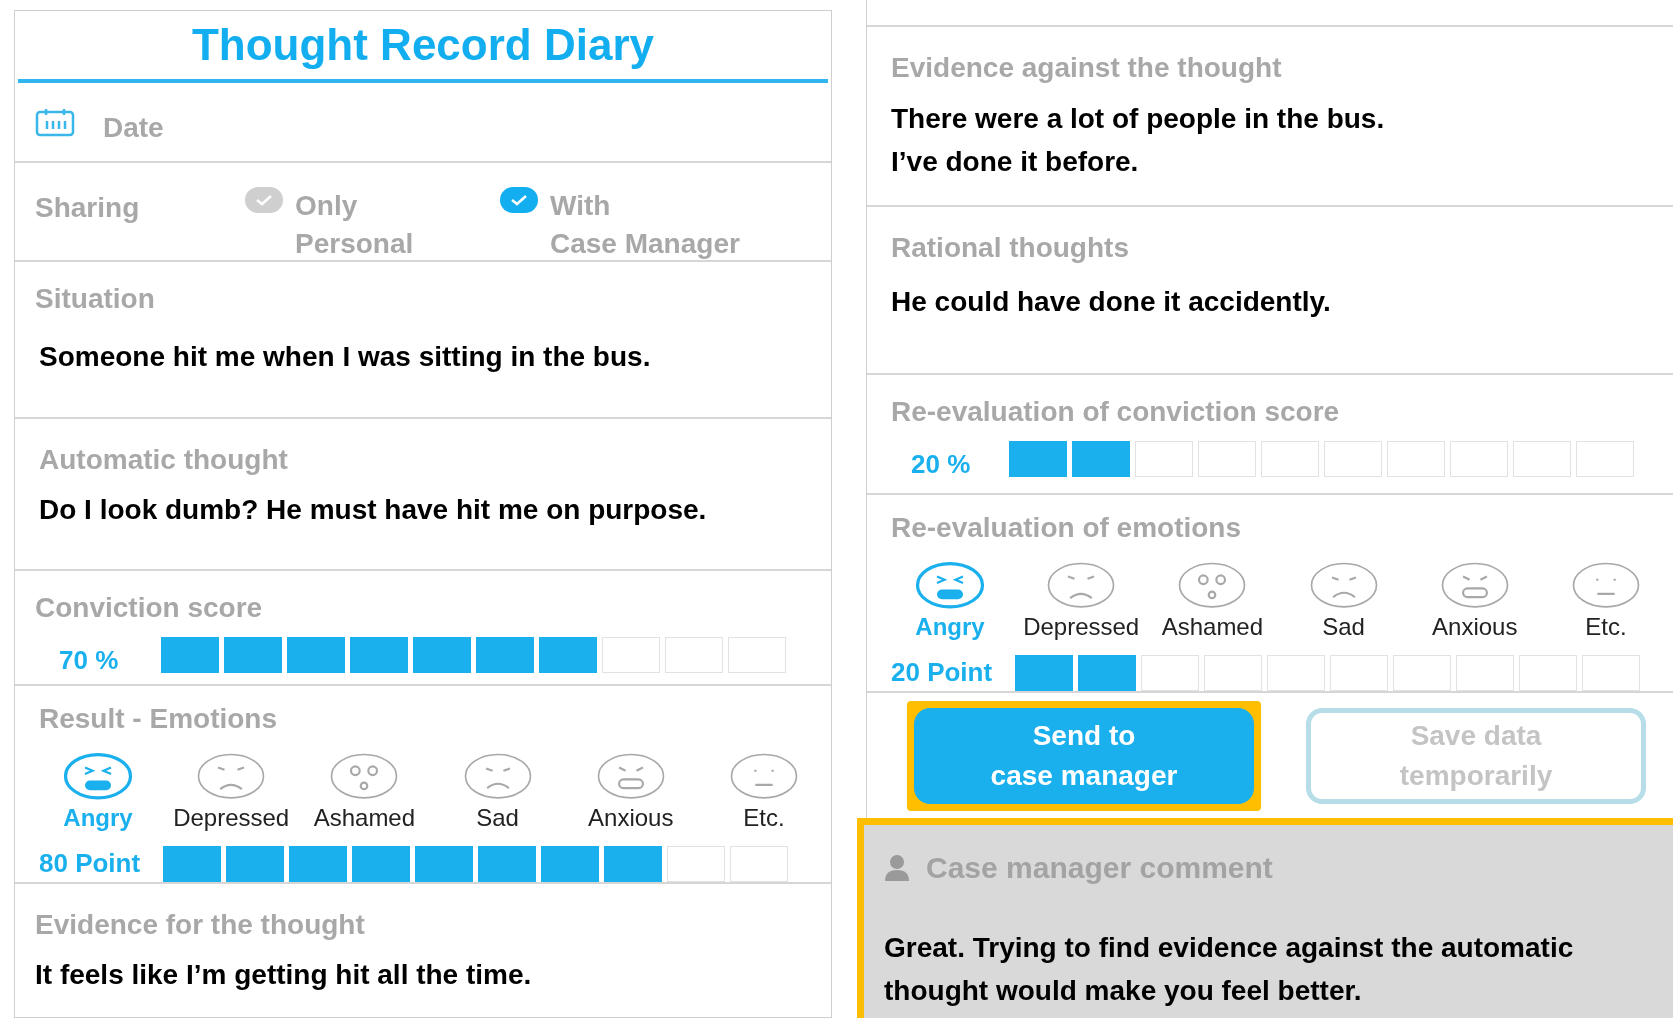 Image resolution: width=1673 pixels, height=1018 pixels. I want to click on field-label: Automatic thought, so click(164, 460).